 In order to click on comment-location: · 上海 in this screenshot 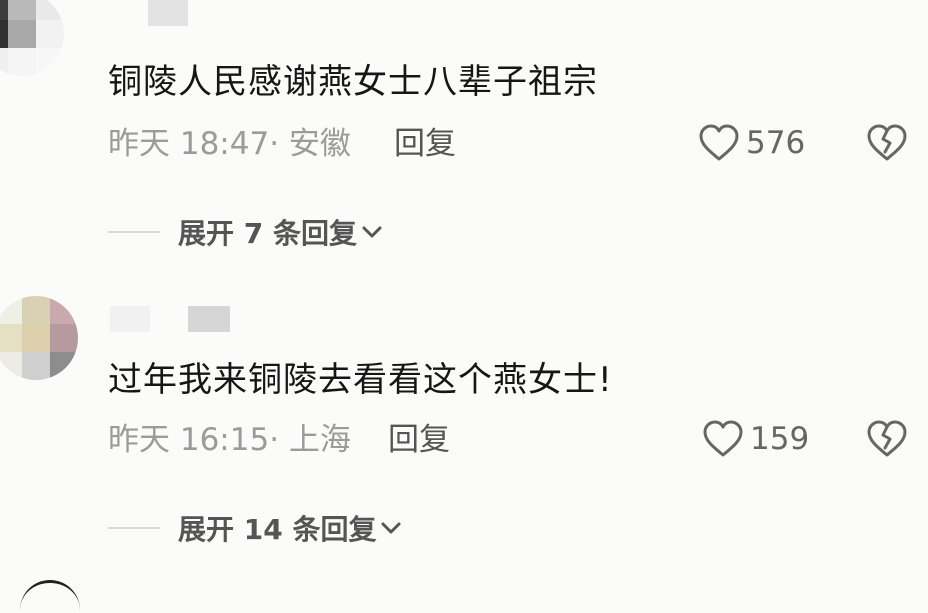, I will do `click(310, 440)`.